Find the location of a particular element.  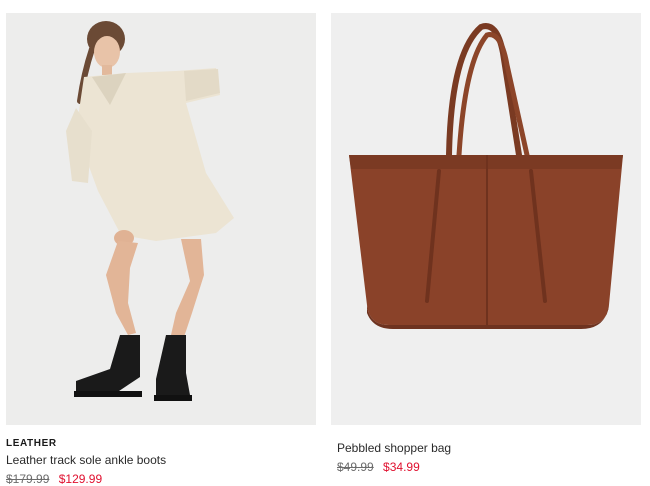

original-price: $179.99 is located at coordinates (28, 479).